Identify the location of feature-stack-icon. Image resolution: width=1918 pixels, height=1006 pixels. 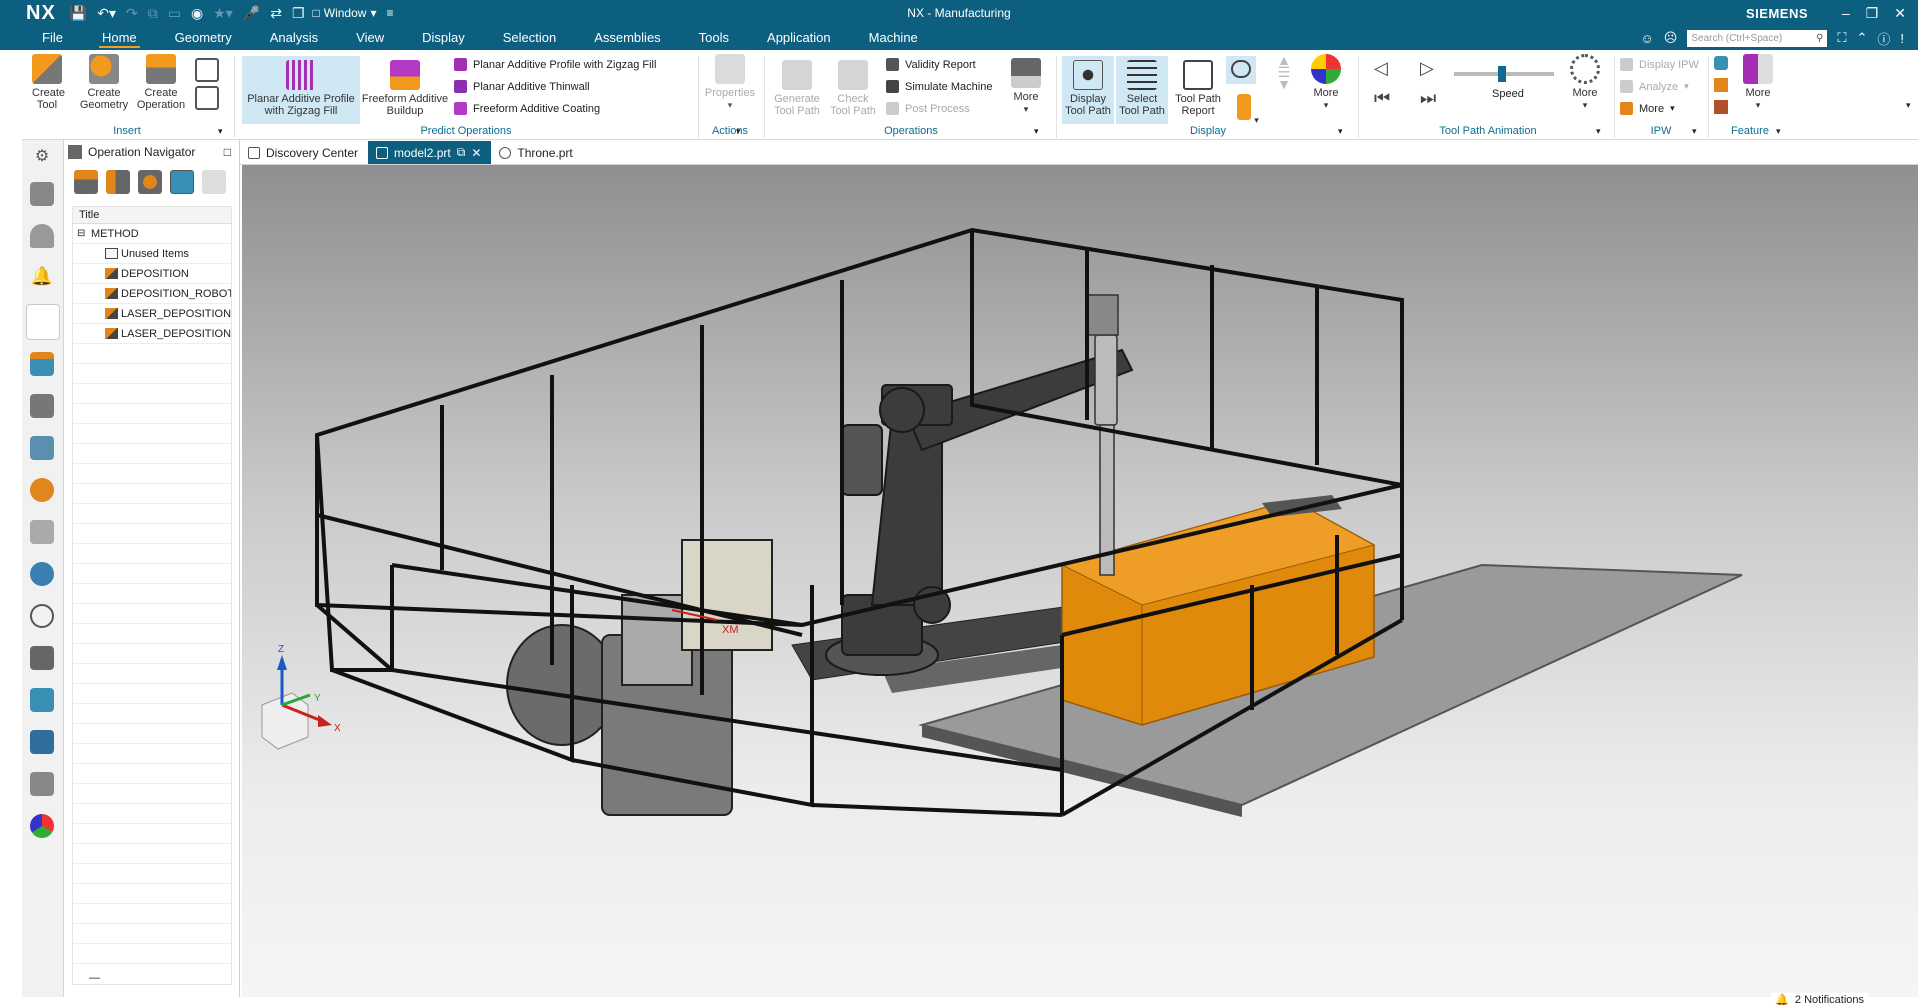
(1721, 107).